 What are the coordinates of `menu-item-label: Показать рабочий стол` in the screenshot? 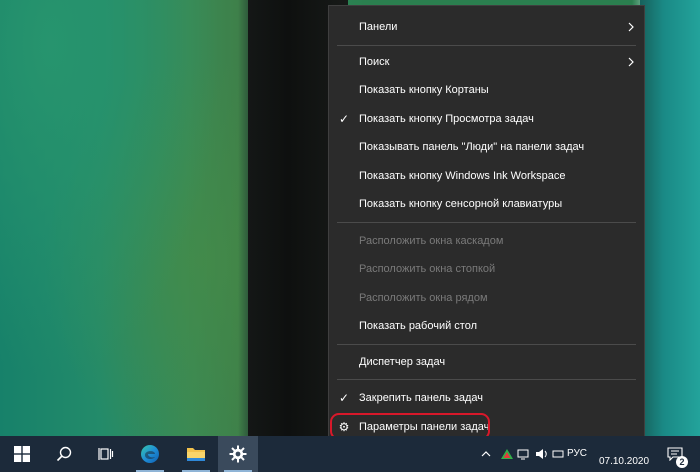 It's located at (418, 326).